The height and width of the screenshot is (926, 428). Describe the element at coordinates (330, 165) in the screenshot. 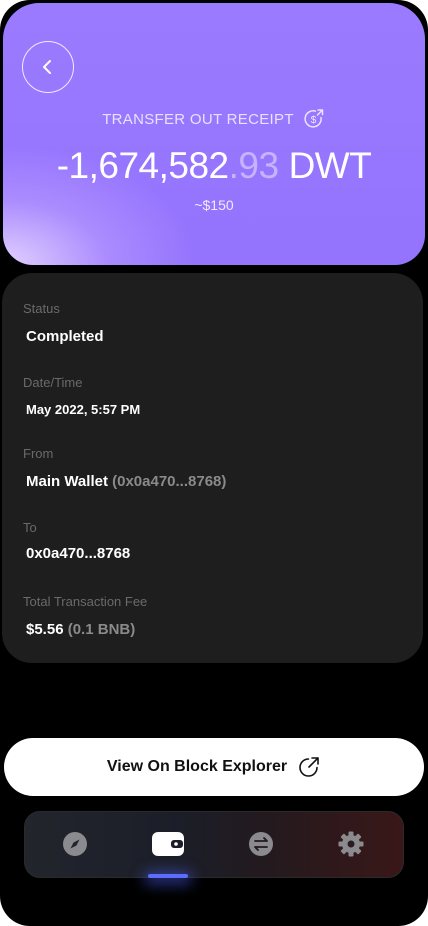

I see `amount-unit: DWT` at that location.